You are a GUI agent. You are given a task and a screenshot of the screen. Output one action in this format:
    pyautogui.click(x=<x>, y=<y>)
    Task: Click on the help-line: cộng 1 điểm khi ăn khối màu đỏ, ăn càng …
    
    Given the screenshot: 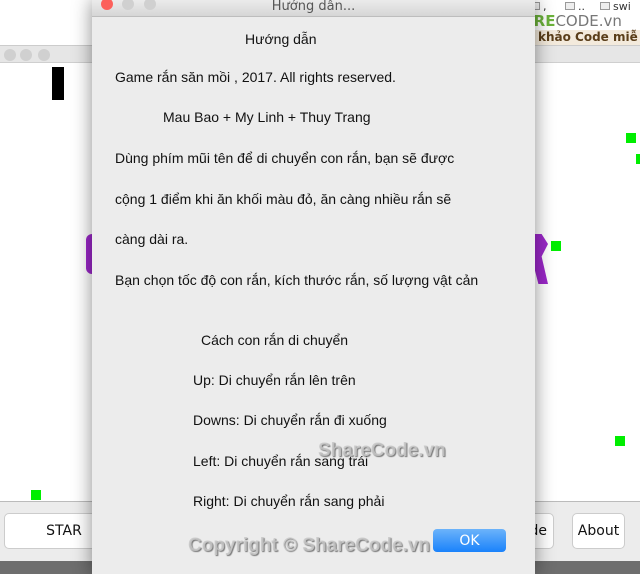 What is the action you would take?
    pyautogui.click(x=283, y=199)
    